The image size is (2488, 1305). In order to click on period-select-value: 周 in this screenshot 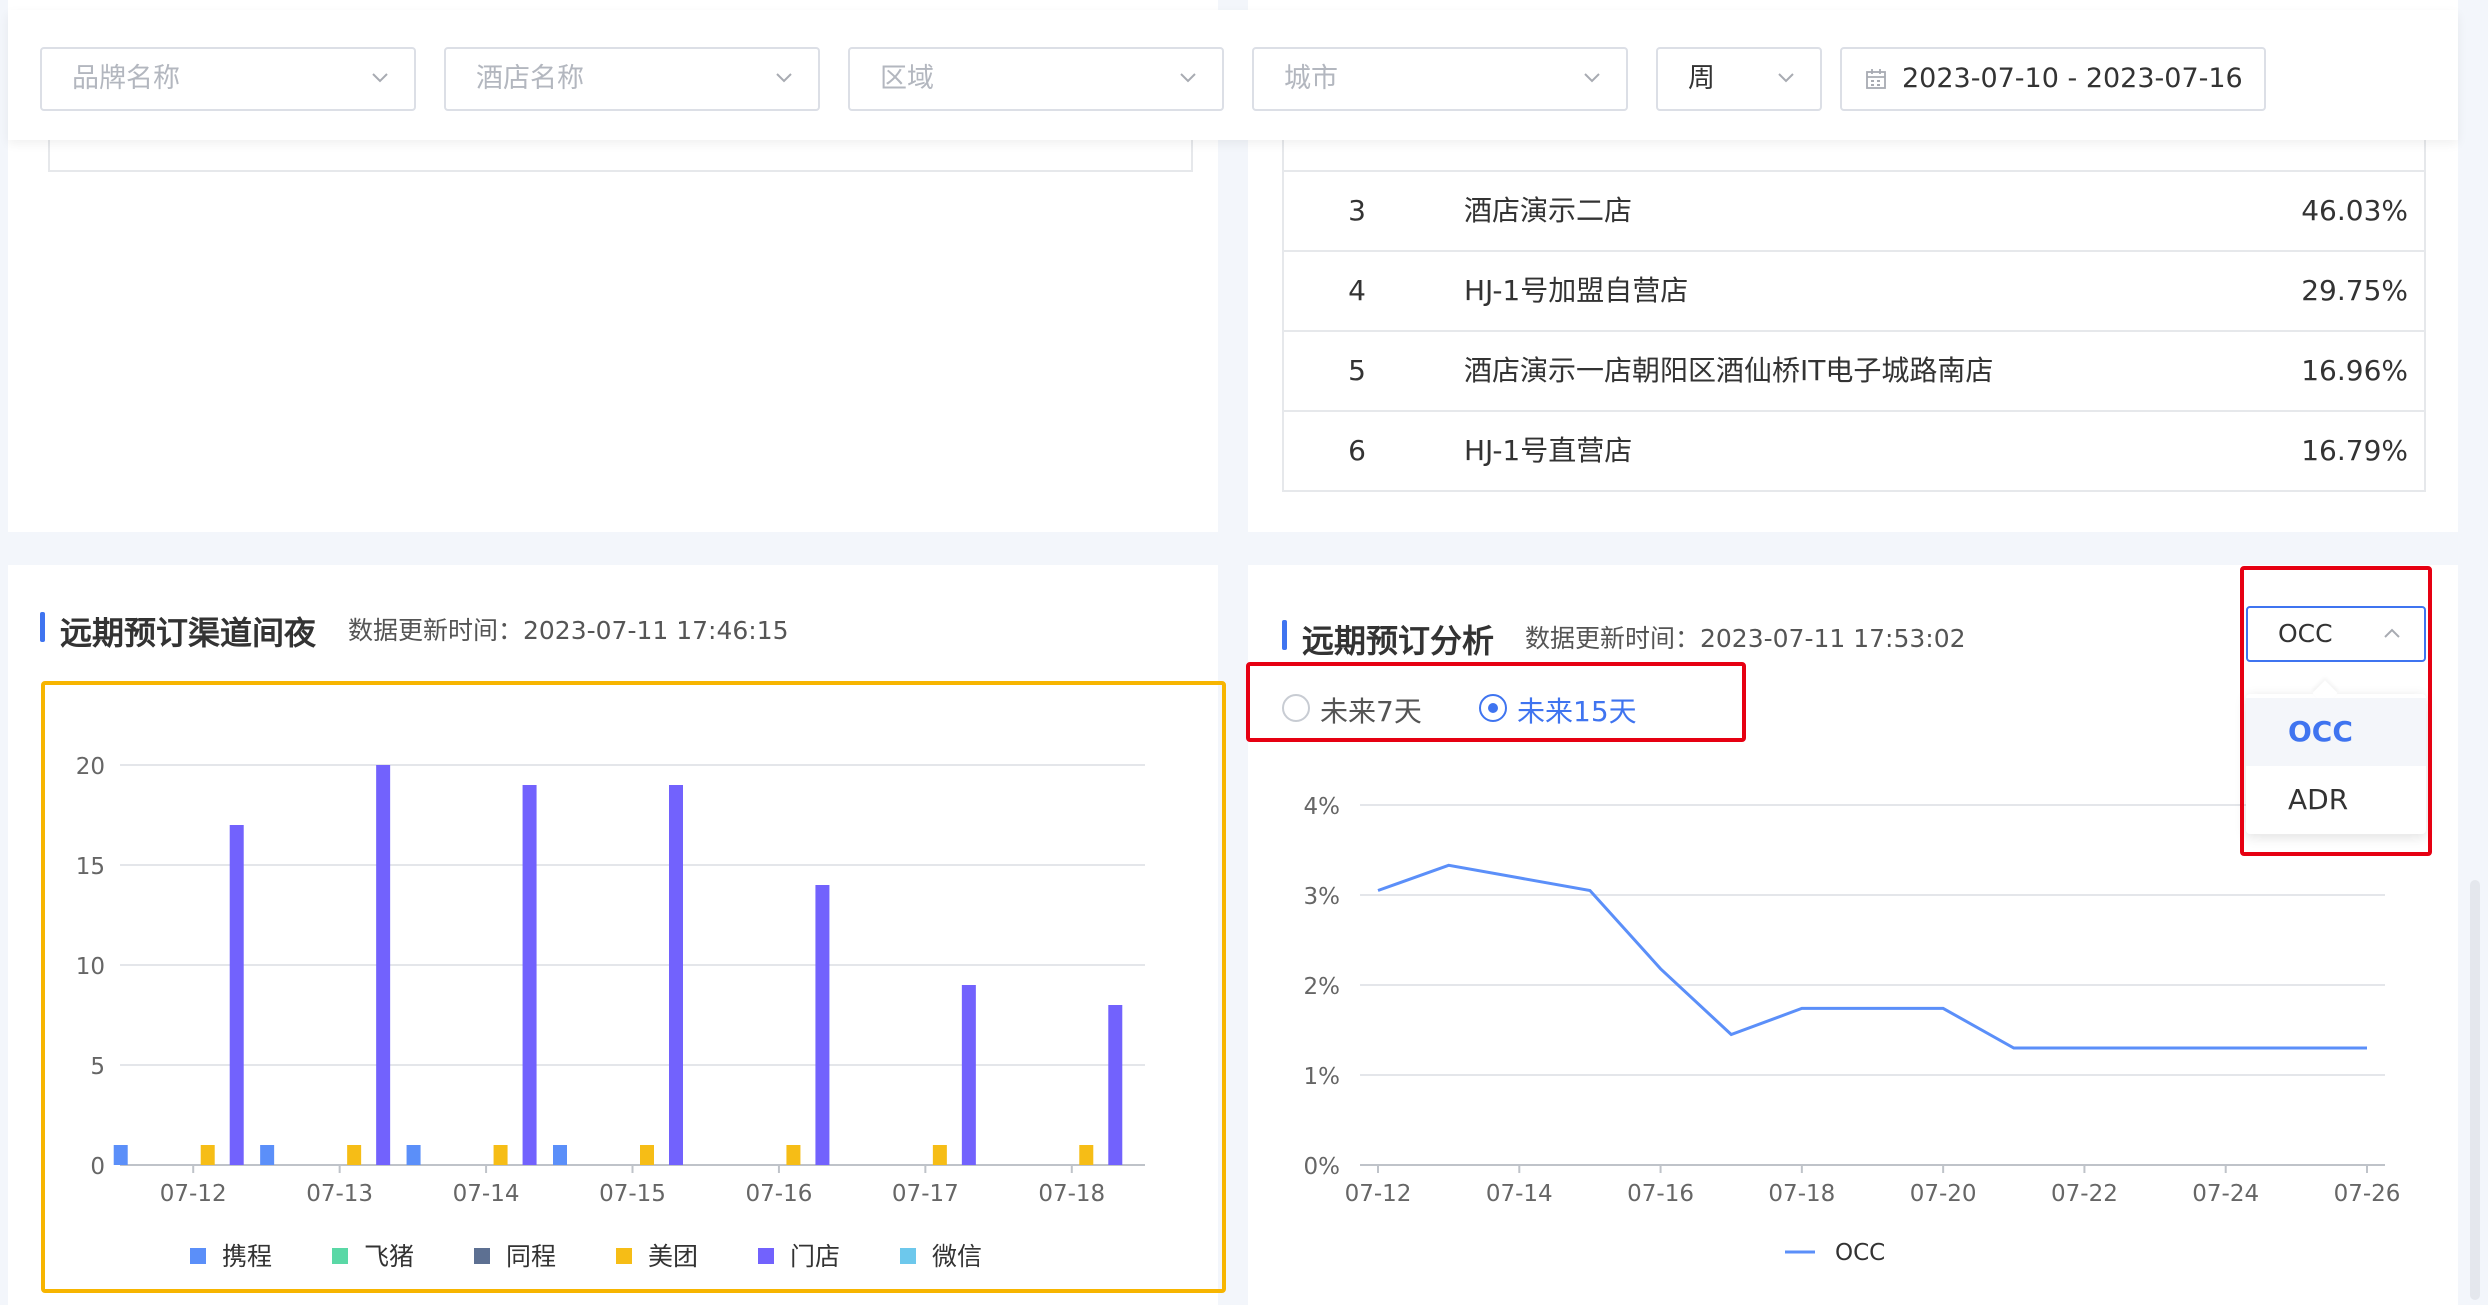, I will do `click(1701, 78)`.